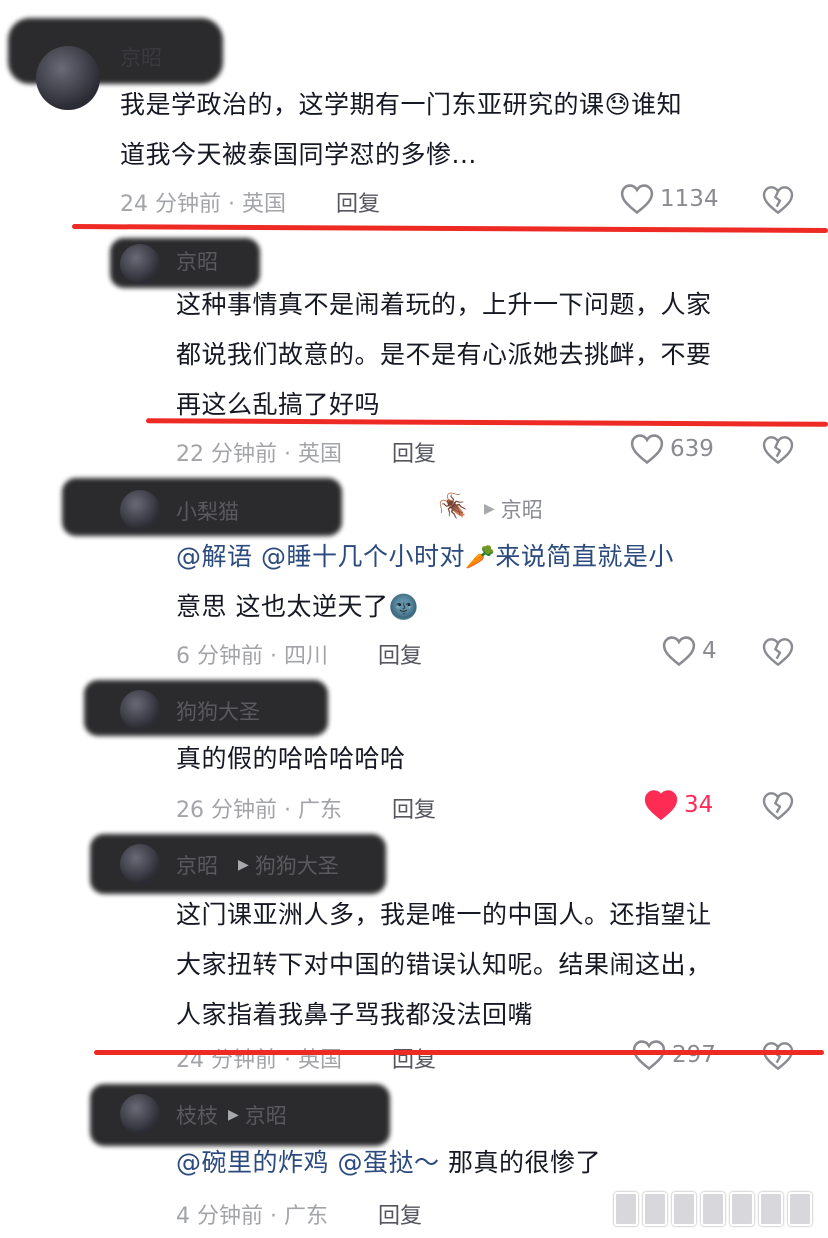 This screenshot has height=1238, width=828. What do you see at coordinates (252, 656) in the screenshot?
I see `timestamp-location: 6 分钟前 · 四川` at bounding box center [252, 656].